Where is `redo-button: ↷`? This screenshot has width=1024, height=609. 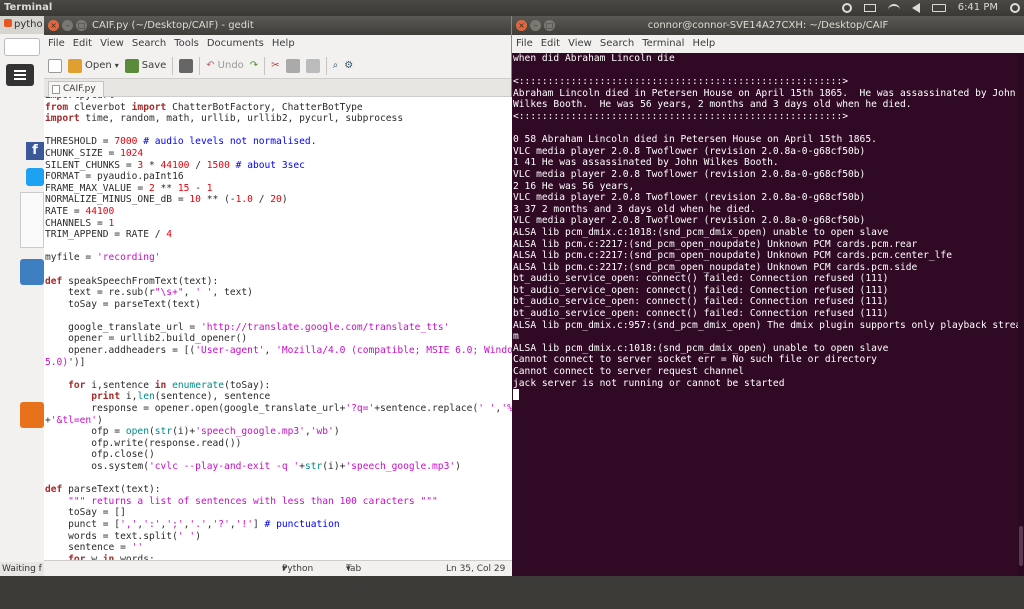
redo-button: ↷ is located at coordinates (254, 65).